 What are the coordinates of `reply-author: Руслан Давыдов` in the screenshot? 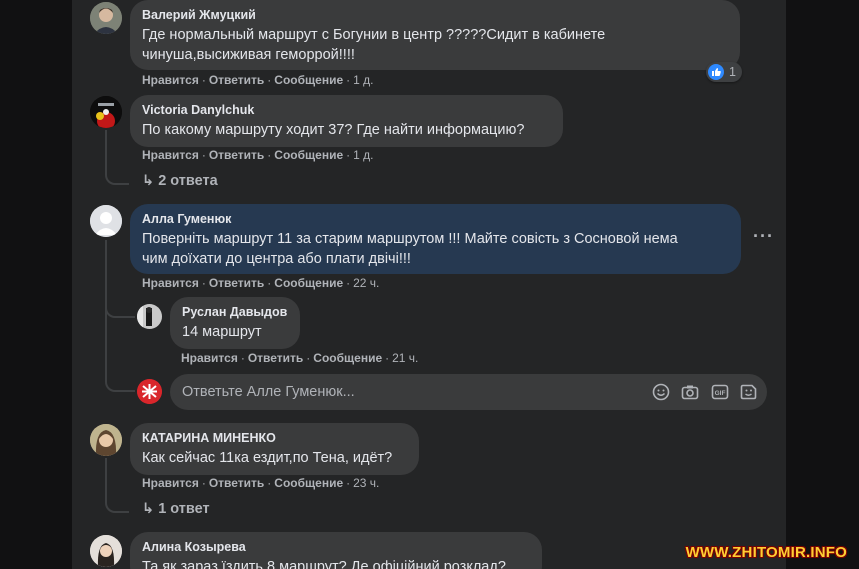 It's located at (235, 312).